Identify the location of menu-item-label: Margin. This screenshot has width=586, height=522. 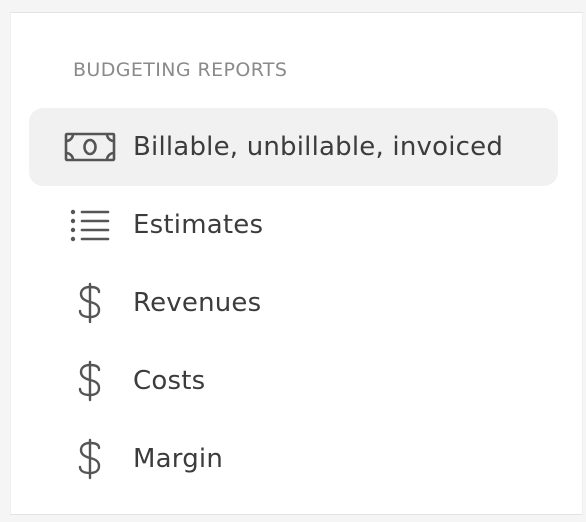
(178, 459).